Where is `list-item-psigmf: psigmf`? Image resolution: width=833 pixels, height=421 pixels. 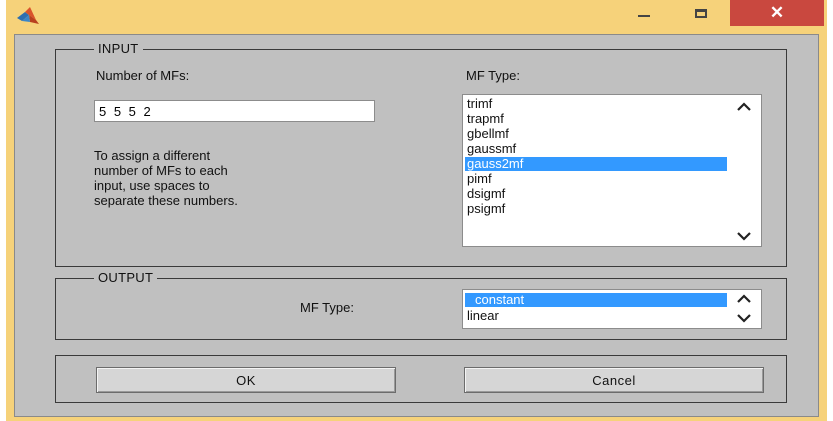 list-item-psigmf: psigmf is located at coordinates (596, 209).